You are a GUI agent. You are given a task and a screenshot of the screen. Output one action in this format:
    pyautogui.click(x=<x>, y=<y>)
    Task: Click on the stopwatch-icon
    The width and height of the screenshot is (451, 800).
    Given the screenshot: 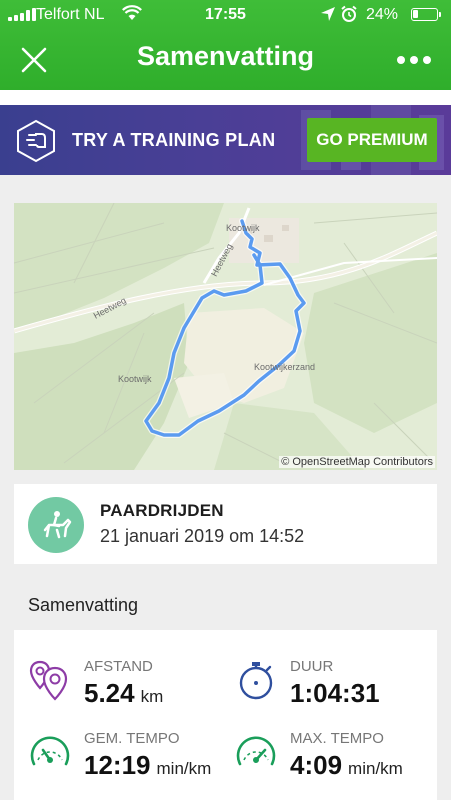 What is the action you would take?
    pyautogui.click(x=256, y=681)
    